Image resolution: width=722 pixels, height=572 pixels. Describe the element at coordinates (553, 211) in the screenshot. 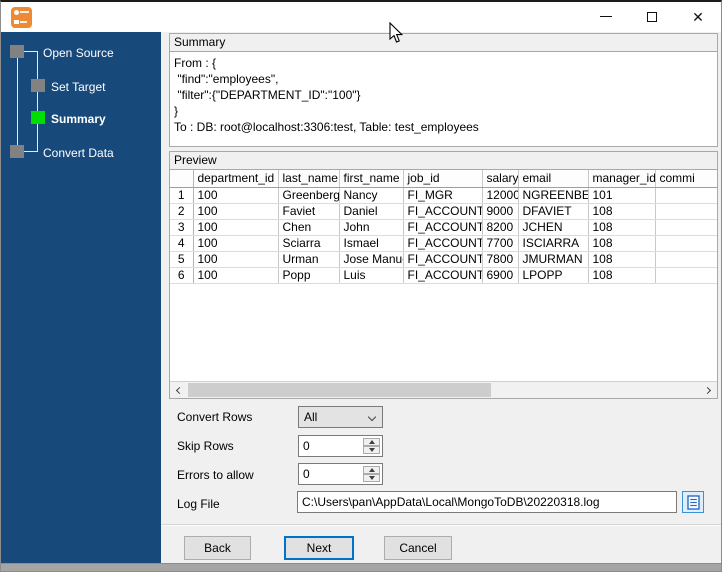

I see `cell: DFAVIET` at that location.